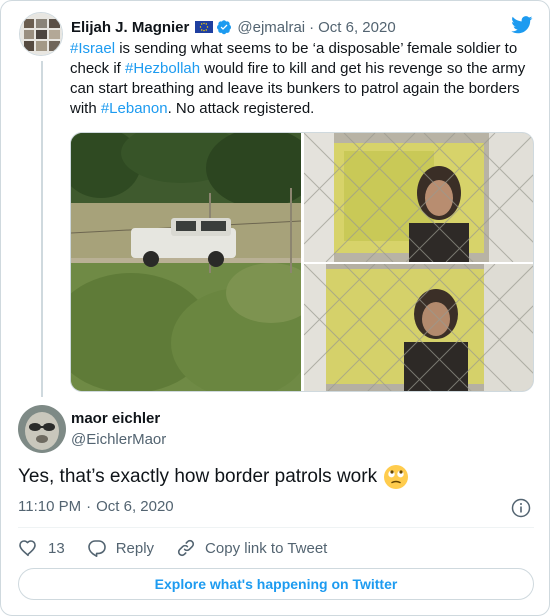  What do you see at coordinates (96, 548) in the screenshot?
I see `reply-bubble-icon` at bounding box center [96, 548].